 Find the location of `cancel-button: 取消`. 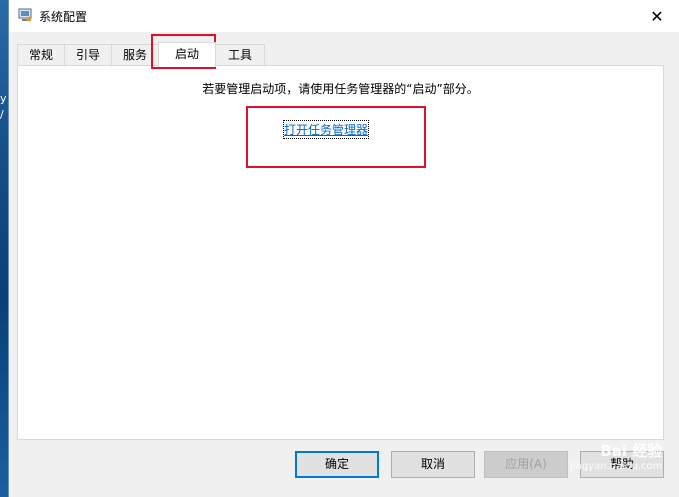

cancel-button: 取消 is located at coordinates (433, 464).